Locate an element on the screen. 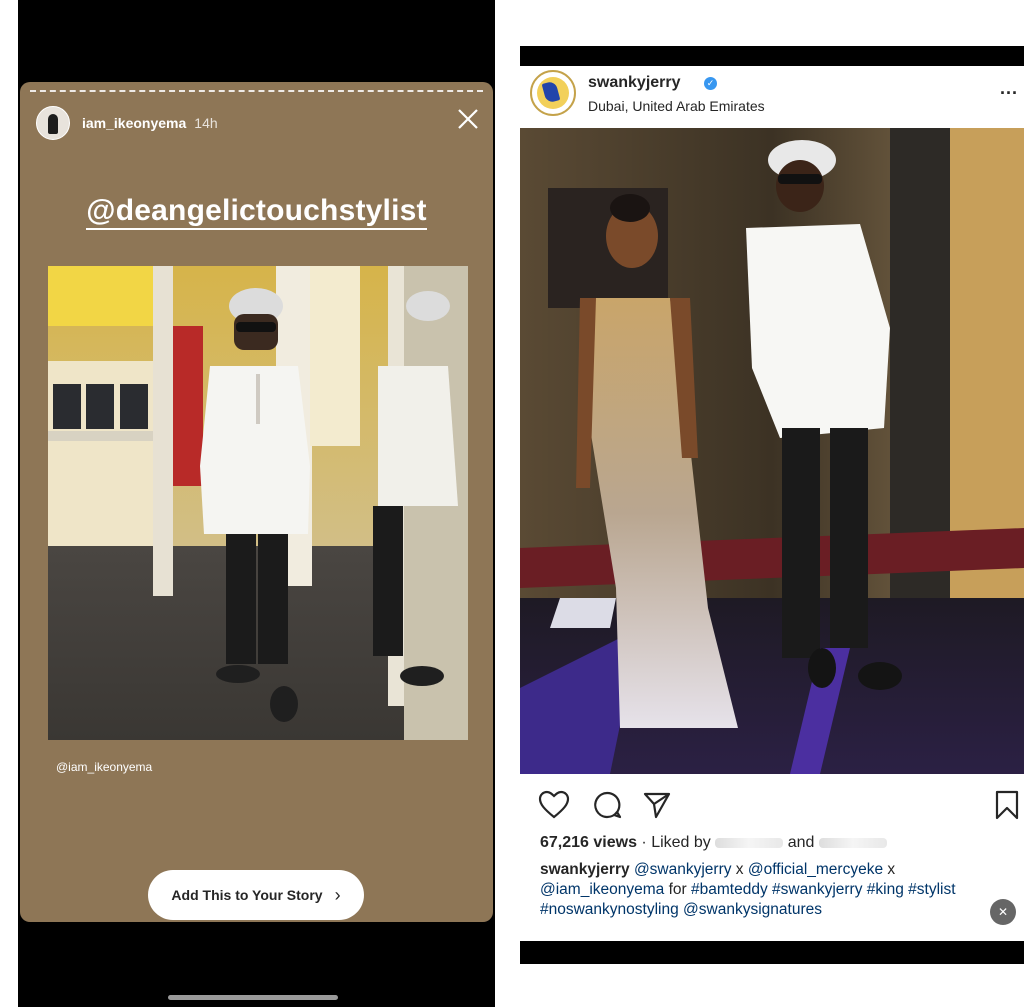 The height and width of the screenshot is (1007, 1024). add-to-story-label: Add This to Your Story is located at coordinates (247, 895).